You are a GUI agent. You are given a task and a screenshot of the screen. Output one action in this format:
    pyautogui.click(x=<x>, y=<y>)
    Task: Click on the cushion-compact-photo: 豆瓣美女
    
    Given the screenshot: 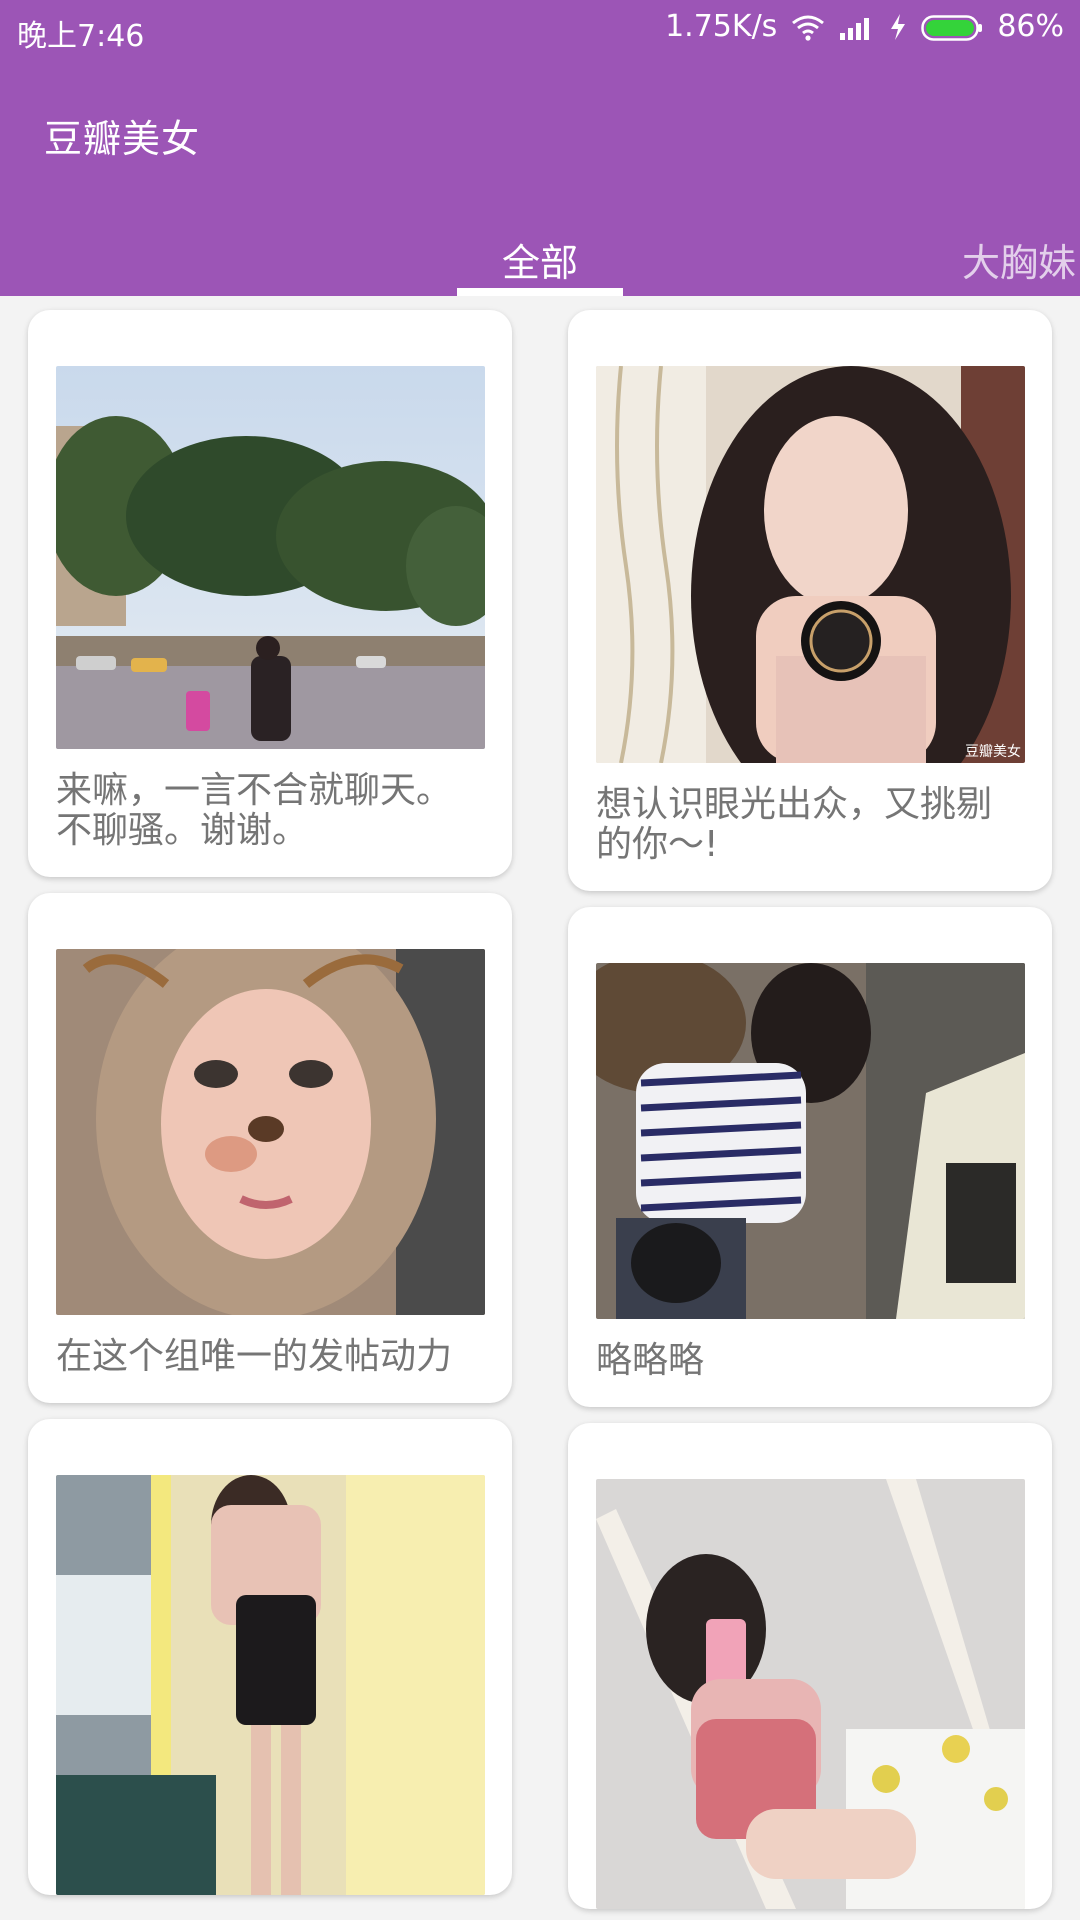 What is the action you would take?
    pyautogui.click(x=810, y=564)
    